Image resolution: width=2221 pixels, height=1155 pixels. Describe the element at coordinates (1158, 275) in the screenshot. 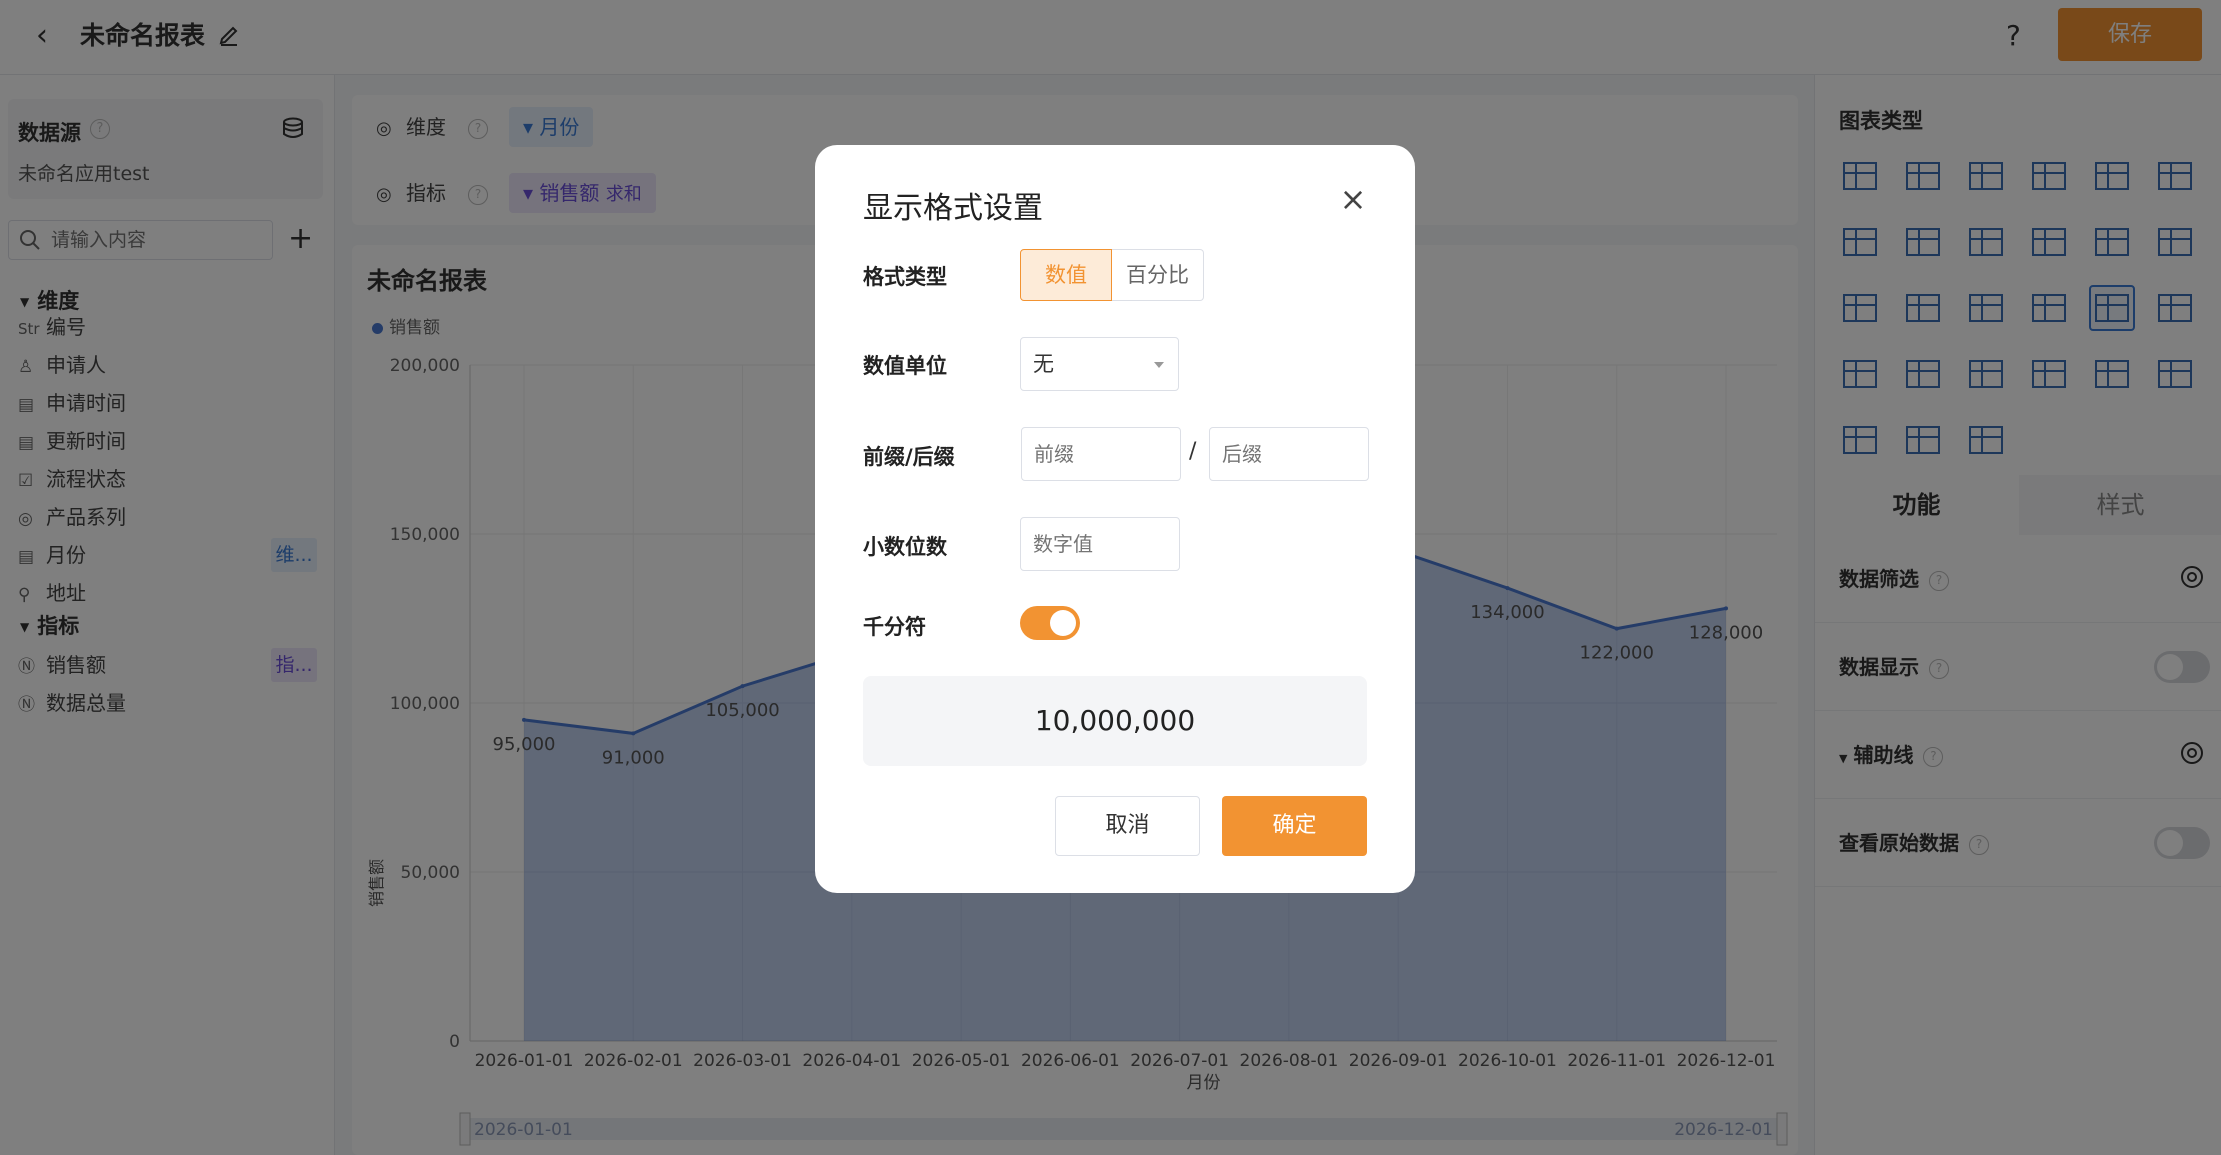

I see `format-percent-option: 百分比` at that location.